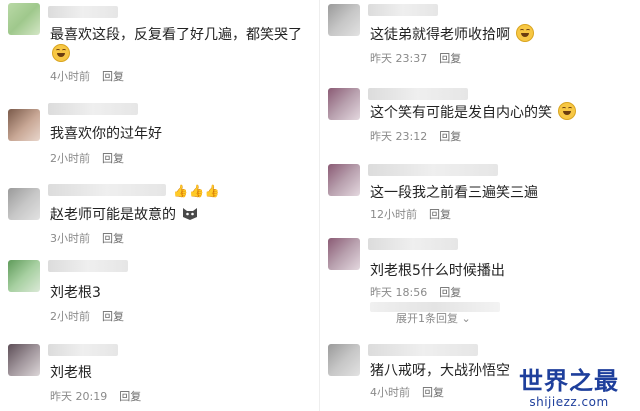 This screenshot has height=411, width=640. I want to click on comment-text: 这徒弟就得老师收拾啊, so click(452, 34).